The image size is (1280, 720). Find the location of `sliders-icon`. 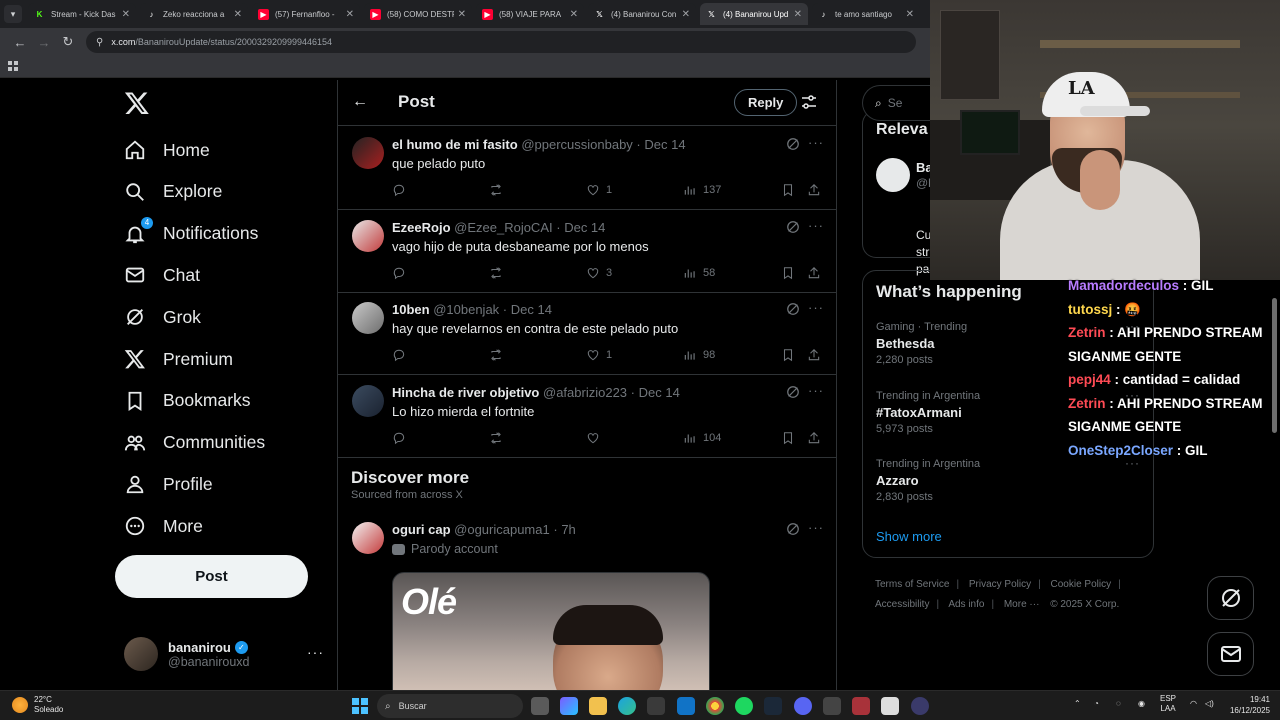

sliders-icon is located at coordinates (809, 102).